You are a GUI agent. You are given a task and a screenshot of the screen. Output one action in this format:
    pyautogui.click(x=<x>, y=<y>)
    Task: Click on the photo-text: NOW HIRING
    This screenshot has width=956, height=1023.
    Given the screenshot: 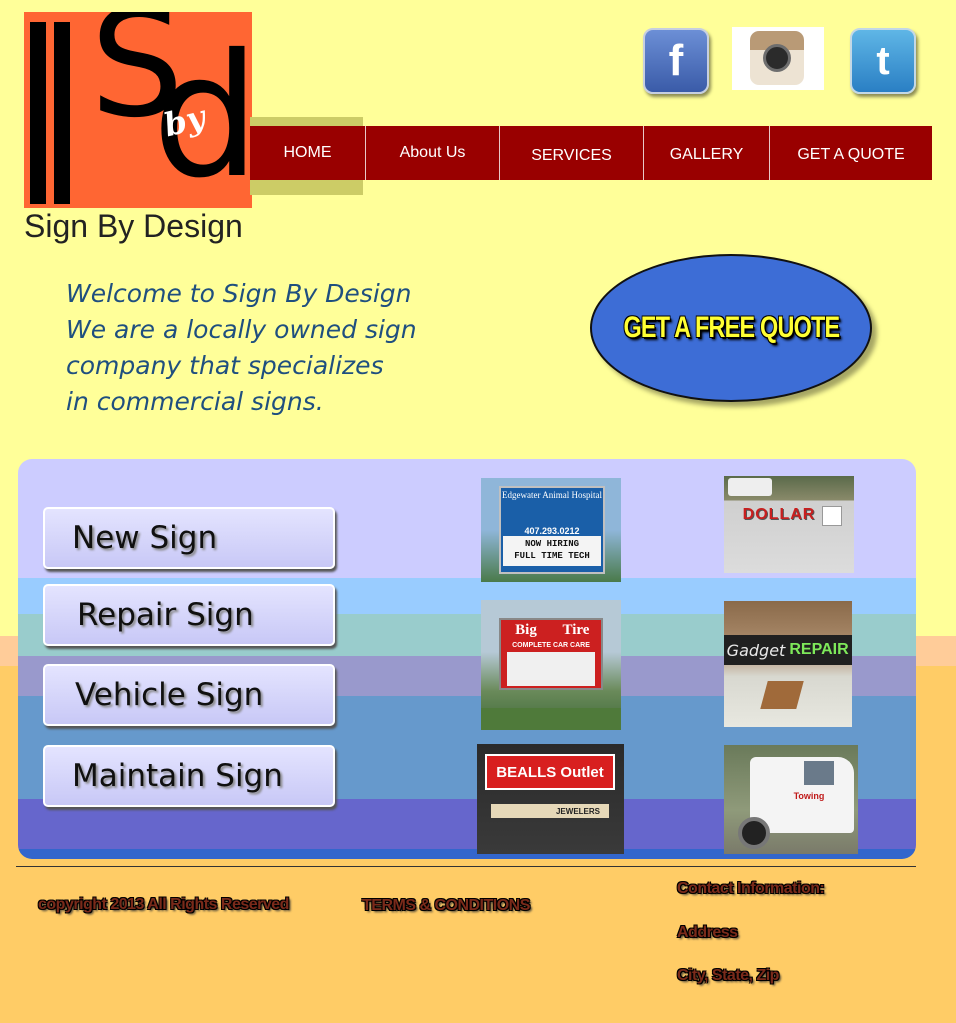 What is the action you would take?
    pyautogui.click(x=551, y=544)
    